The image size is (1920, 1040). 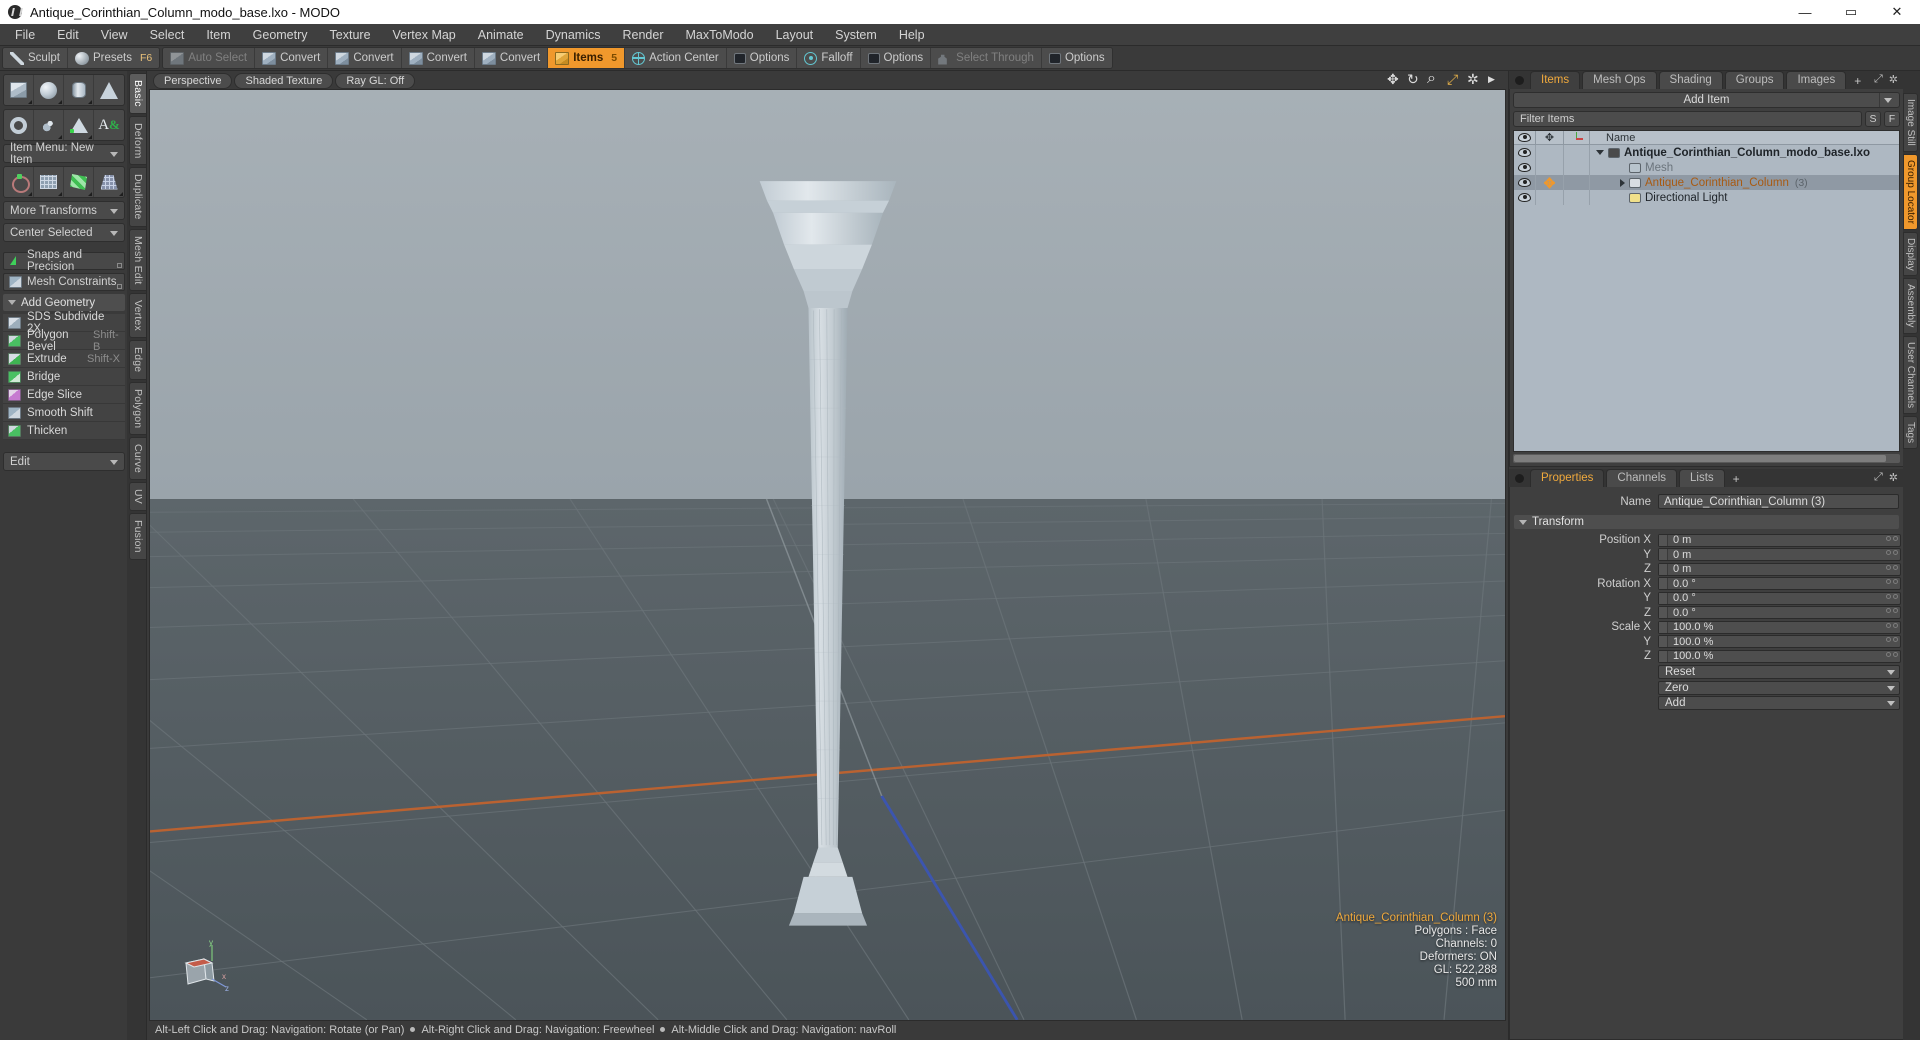 I want to click on table-row: Antique_Corinthian_Column_modo_base.lxo, so click(x=1706, y=152).